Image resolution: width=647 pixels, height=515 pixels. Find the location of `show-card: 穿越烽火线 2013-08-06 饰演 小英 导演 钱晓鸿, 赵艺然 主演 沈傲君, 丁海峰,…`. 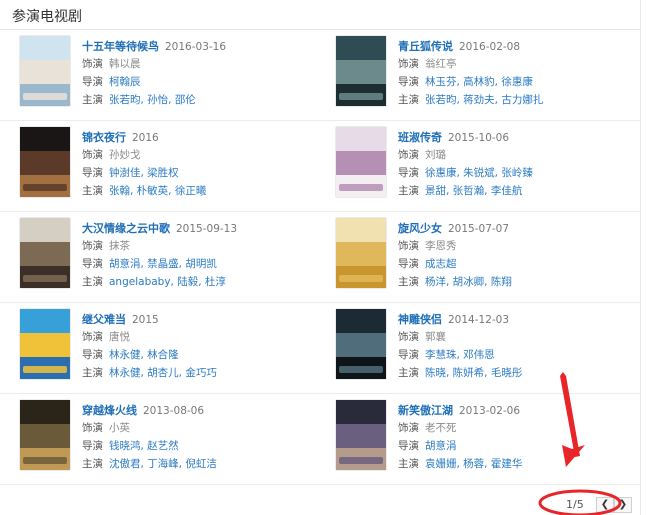

show-card: 穿越烽火线 2013-08-06 饰演 小英 导演 钱晓鸿, 赵艺然 主演 沈傲君, 丁海峰,… is located at coordinates (170, 440).